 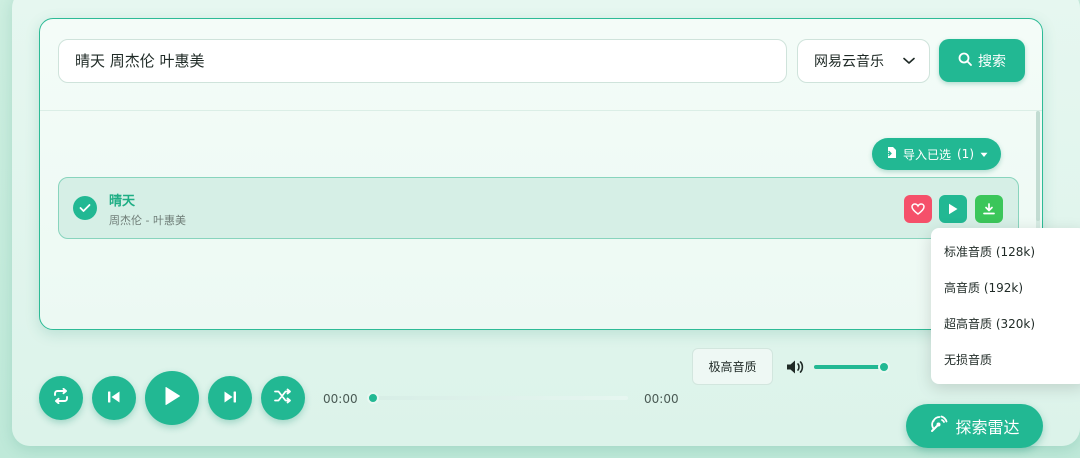 What do you see at coordinates (796, 369) in the screenshot?
I see `volume-icon` at bounding box center [796, 369].